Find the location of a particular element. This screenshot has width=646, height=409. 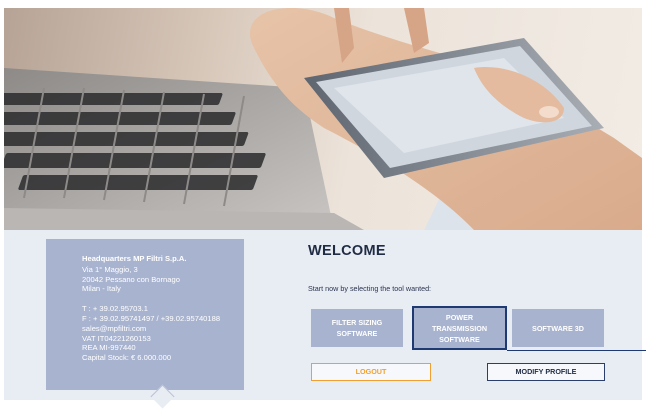

address-street: Via 1° Maggio, 3 is located at coordinates (110, 269).